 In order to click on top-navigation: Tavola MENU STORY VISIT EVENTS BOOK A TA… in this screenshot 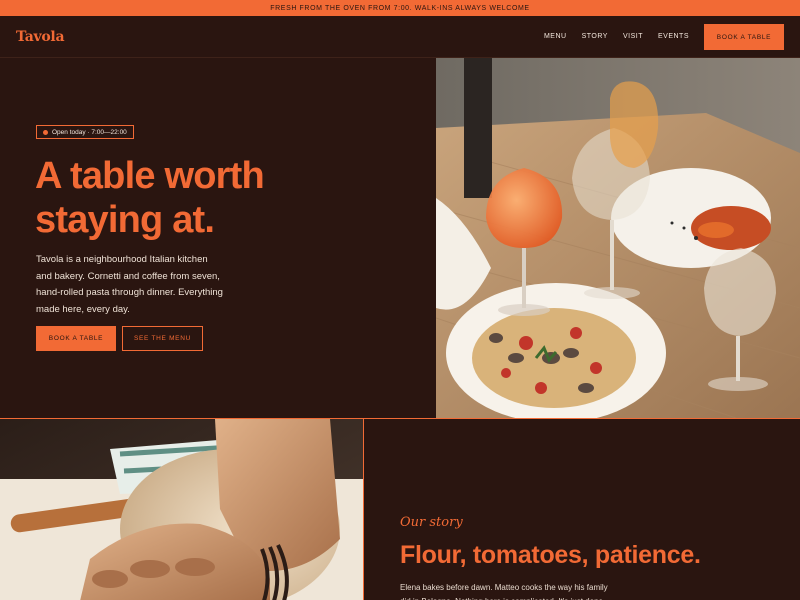, I will do `click(400, 37)`.